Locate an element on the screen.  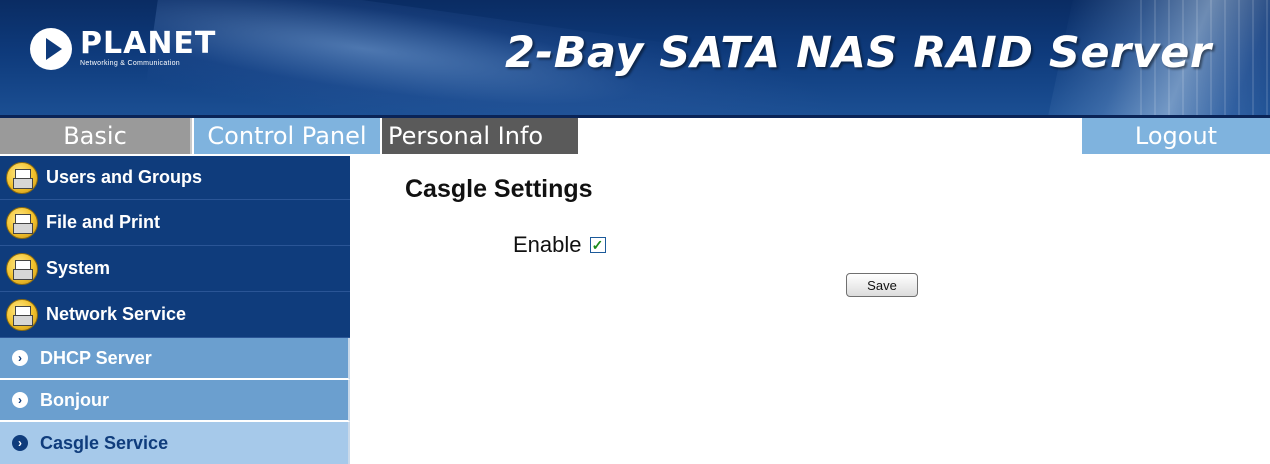
sidebar-subitem-label: Bonjour is located at coordinates (74, 399).